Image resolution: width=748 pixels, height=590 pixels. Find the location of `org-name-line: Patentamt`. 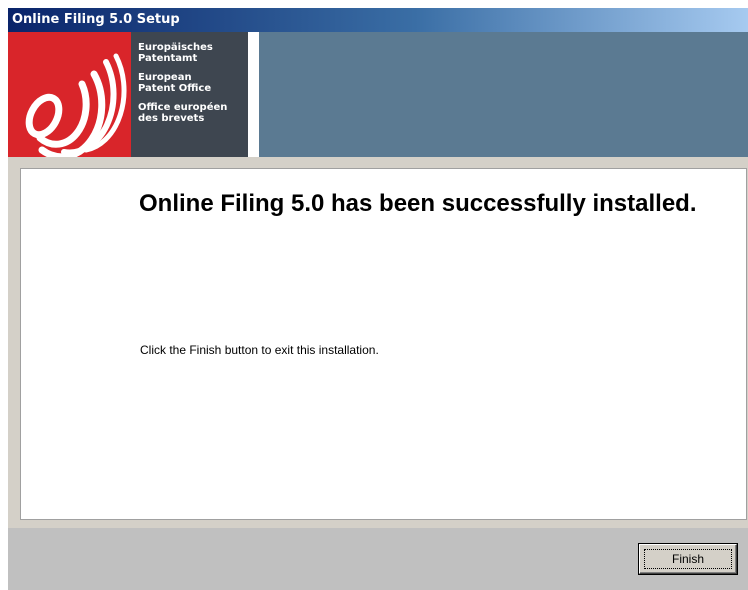

org-name-line: Patentamt is located at coordinates (168, 58).